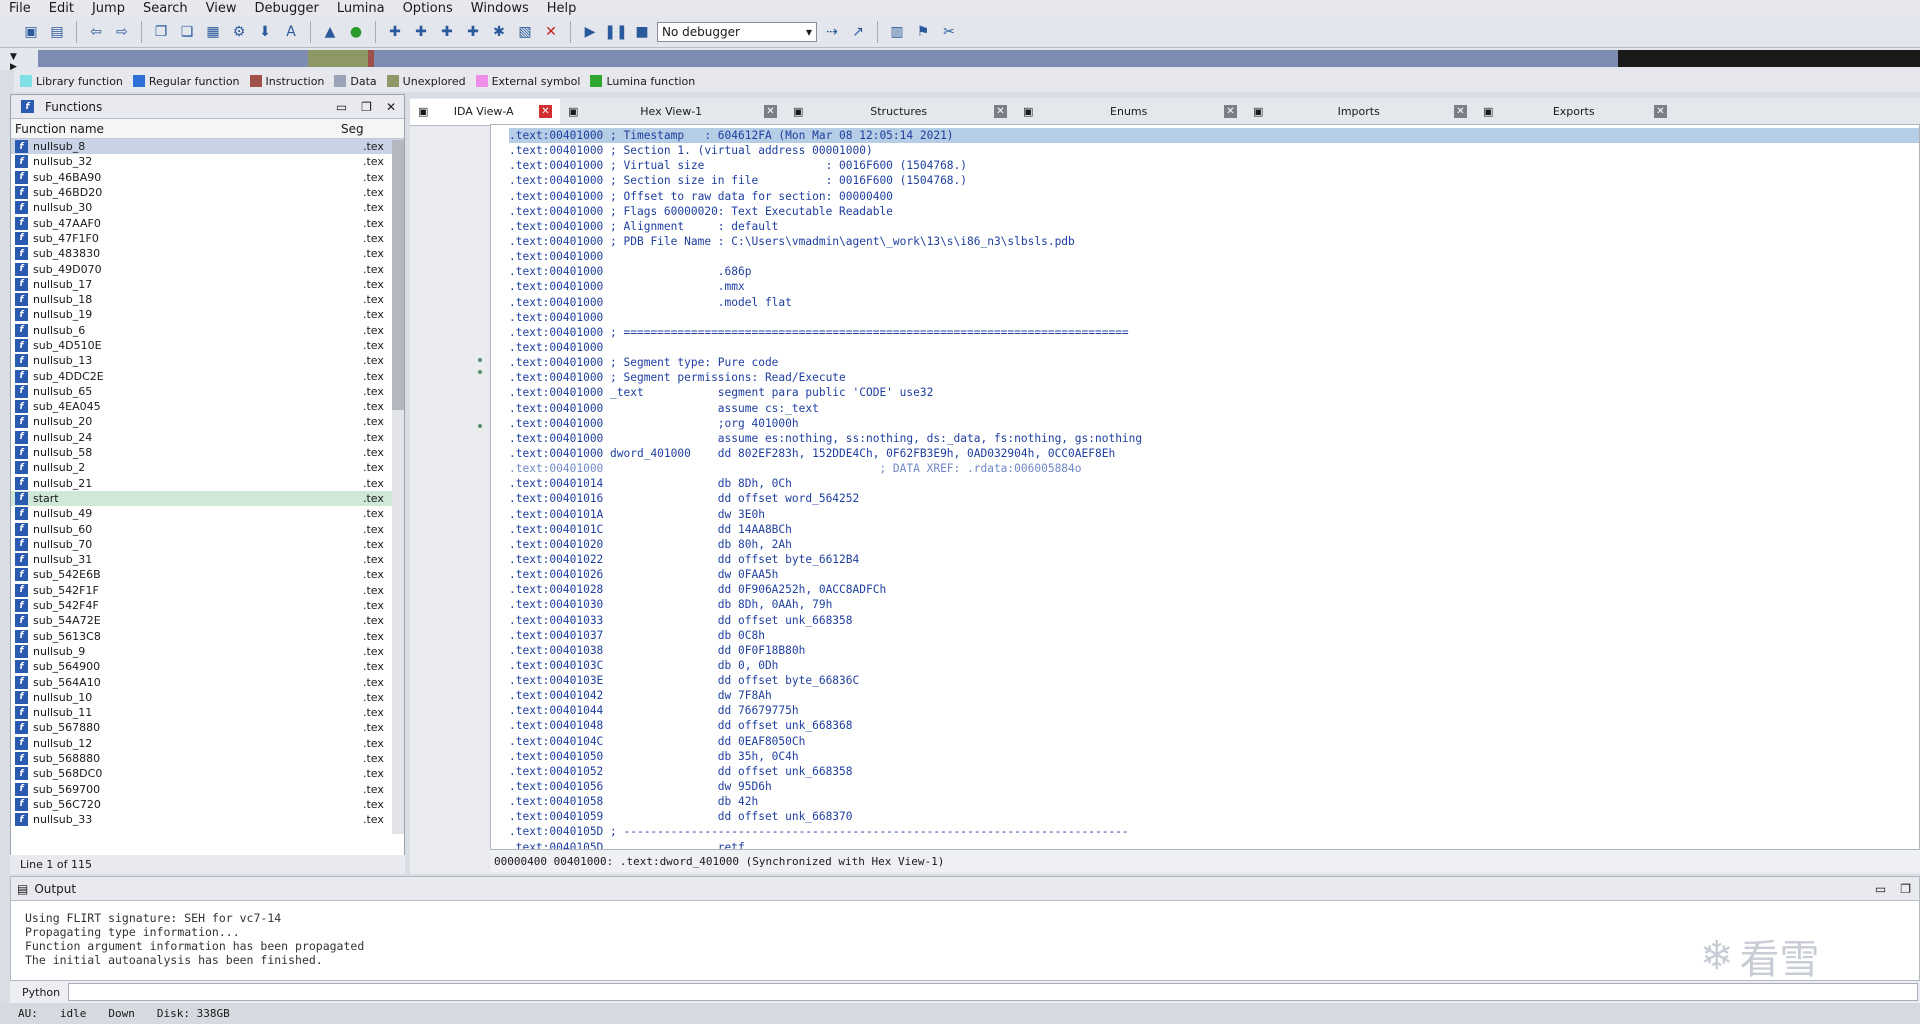 This screenshot has width=1920, height=1024. What do you see at coordinates (1130, 112) in the screenshot?
I see `tab-enums: ▣ Enums ✕` at bounding box center [1130, 112].